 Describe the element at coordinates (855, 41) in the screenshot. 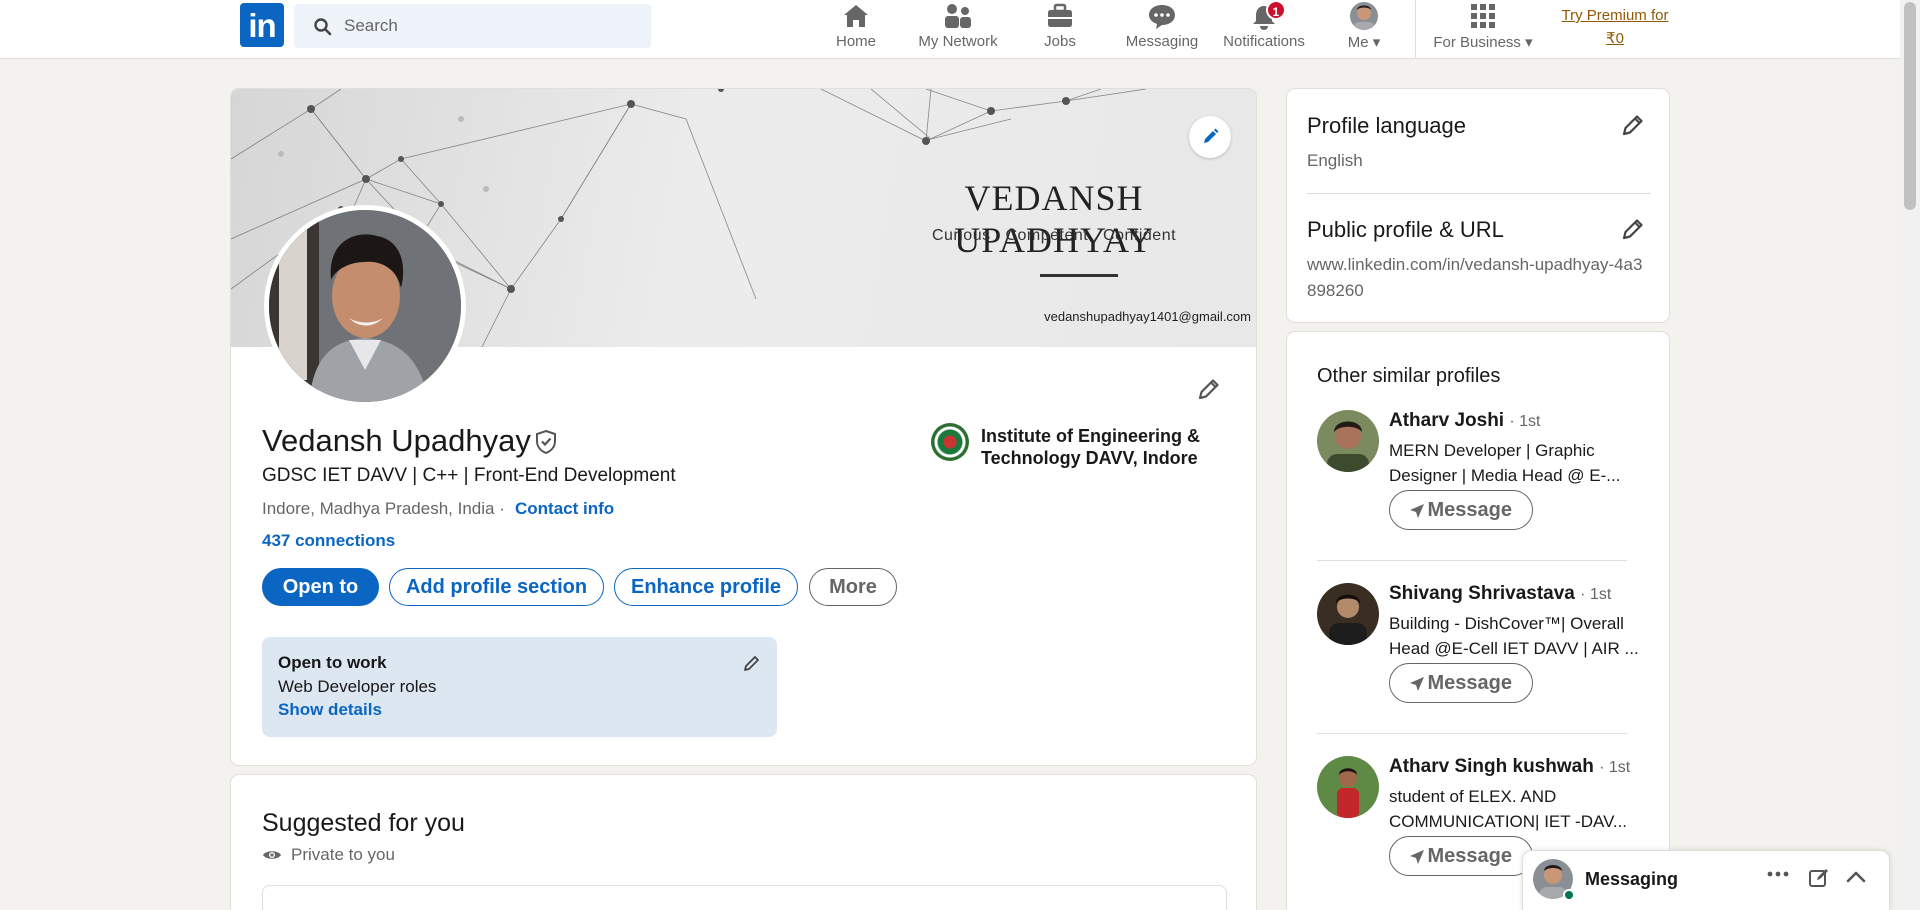

I see `nav-home-label: Home` at that location.